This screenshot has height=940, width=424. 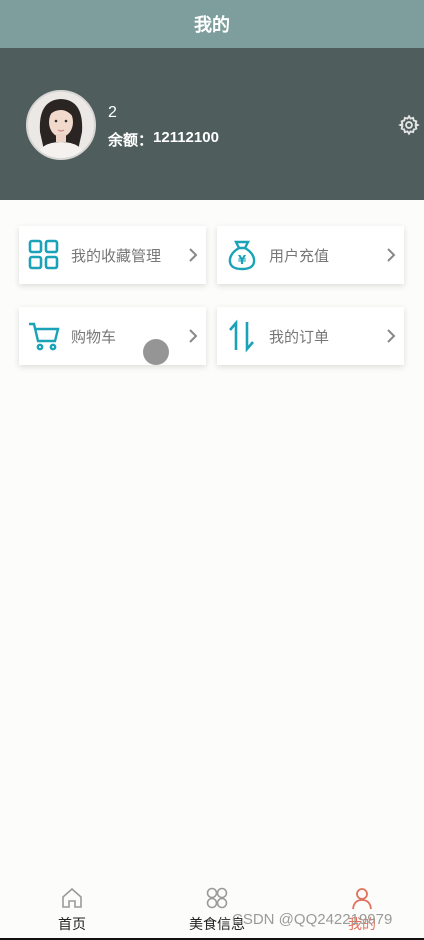 I want to click on favorites-menu-card: 我的收藏管理, so click(x=112, y=255).